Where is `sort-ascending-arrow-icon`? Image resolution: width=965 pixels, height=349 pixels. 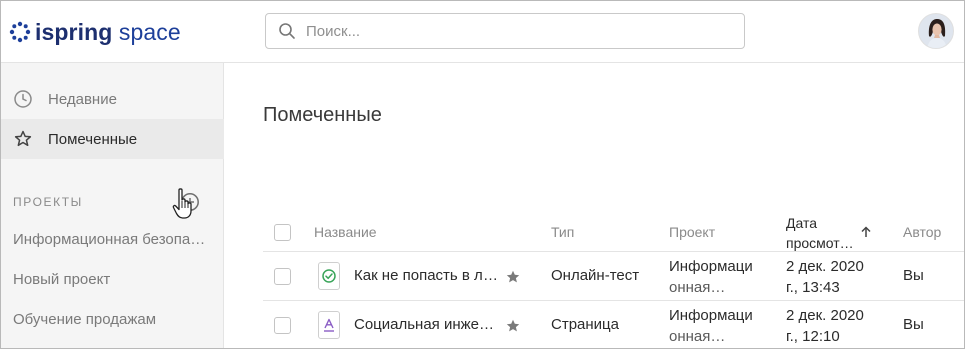 sort-ascending-arrow-icon is located at coordinates (866, 232).